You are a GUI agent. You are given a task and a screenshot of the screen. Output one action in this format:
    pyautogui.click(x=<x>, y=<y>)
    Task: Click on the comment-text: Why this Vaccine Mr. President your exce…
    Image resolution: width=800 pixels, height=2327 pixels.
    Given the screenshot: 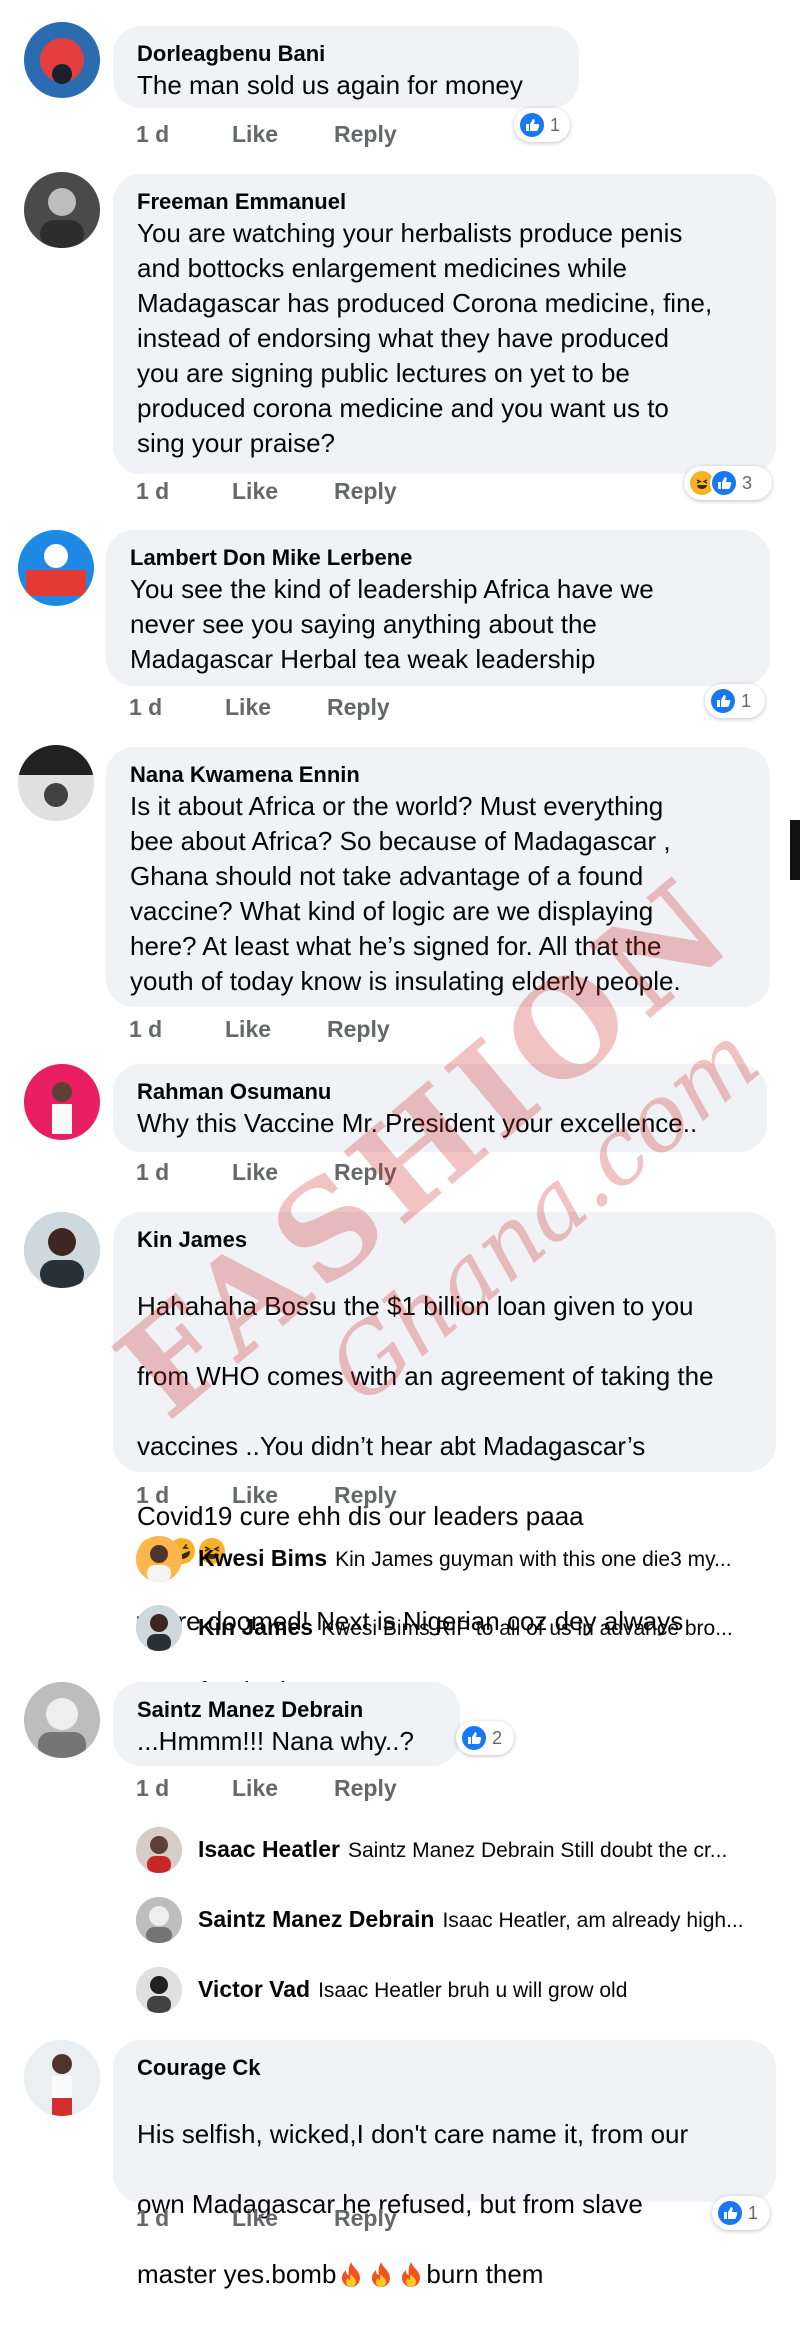 What is the action you would take?
    pyautogui.click(x=417, y=1123)
    